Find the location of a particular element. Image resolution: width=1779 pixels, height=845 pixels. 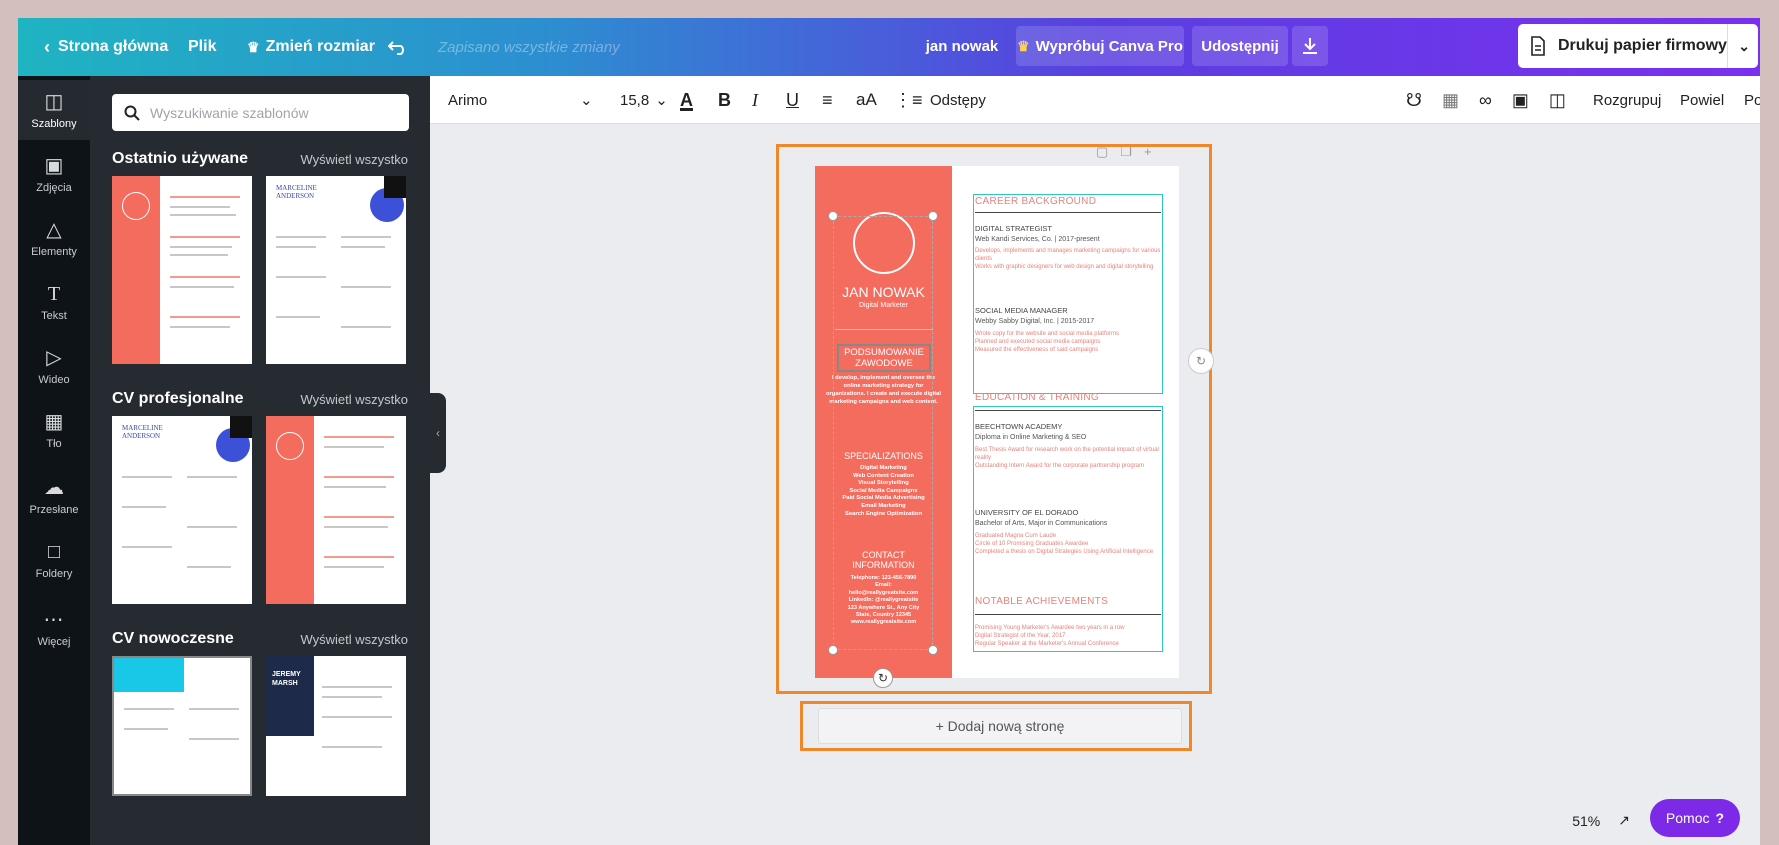

rail-item-templates: ◫ Szablony is located at coordinates (54, 110).